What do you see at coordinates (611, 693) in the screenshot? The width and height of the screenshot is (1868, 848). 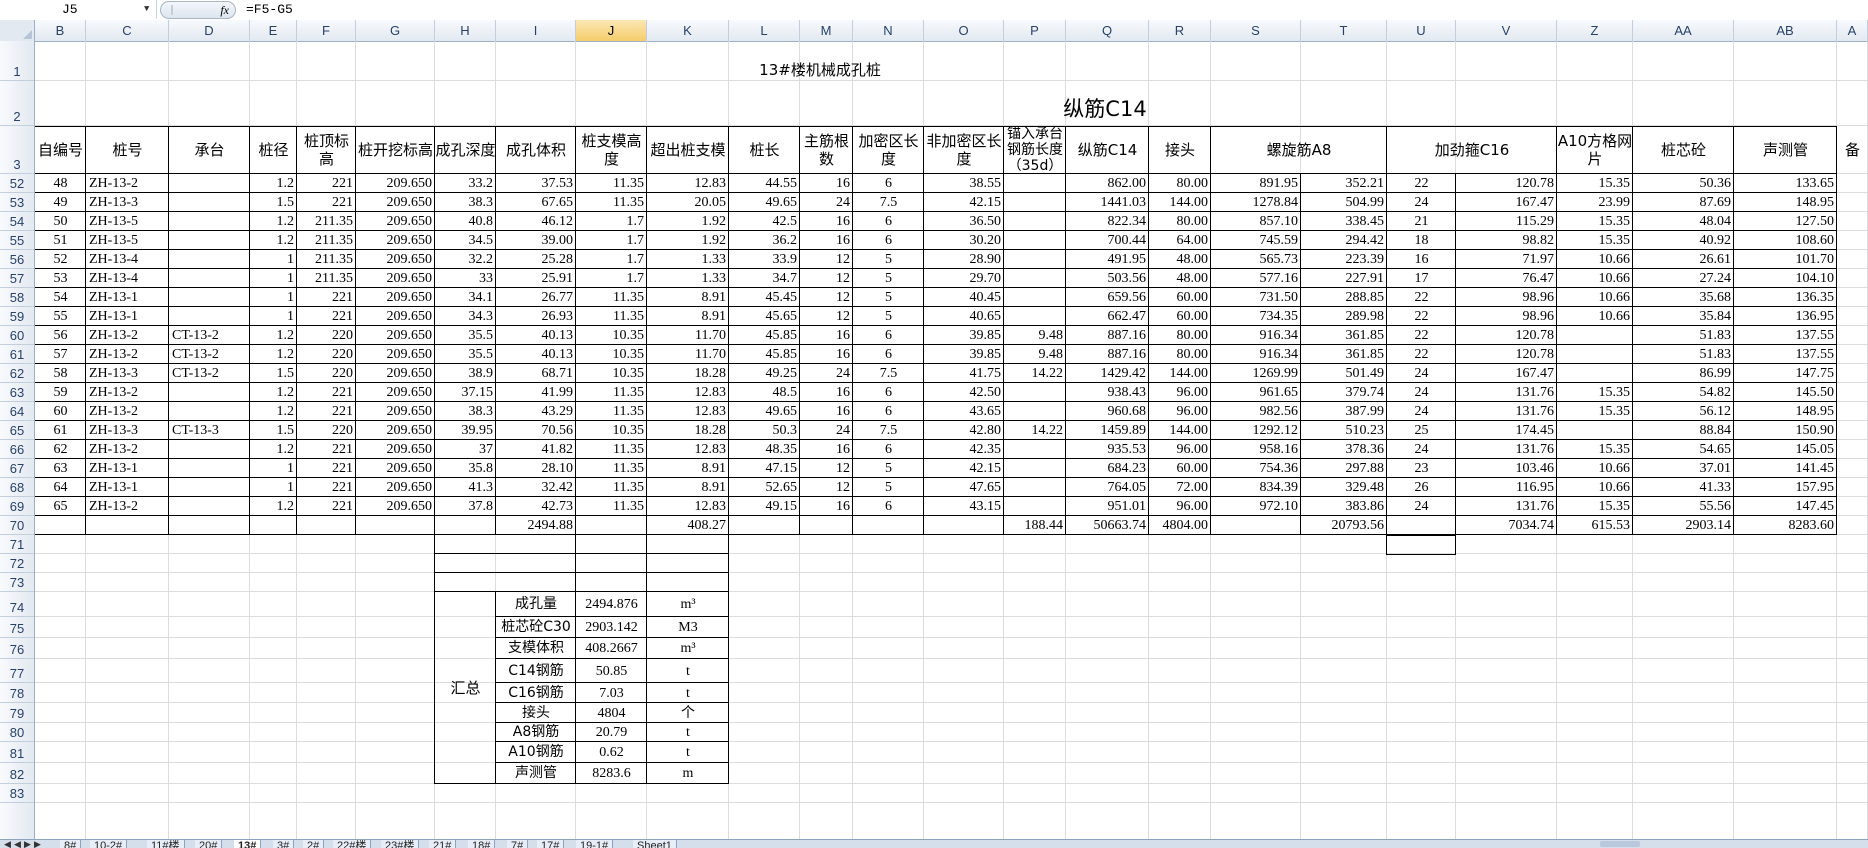 I see `summary-cell: 7.03` at bounding box center [611, 693].